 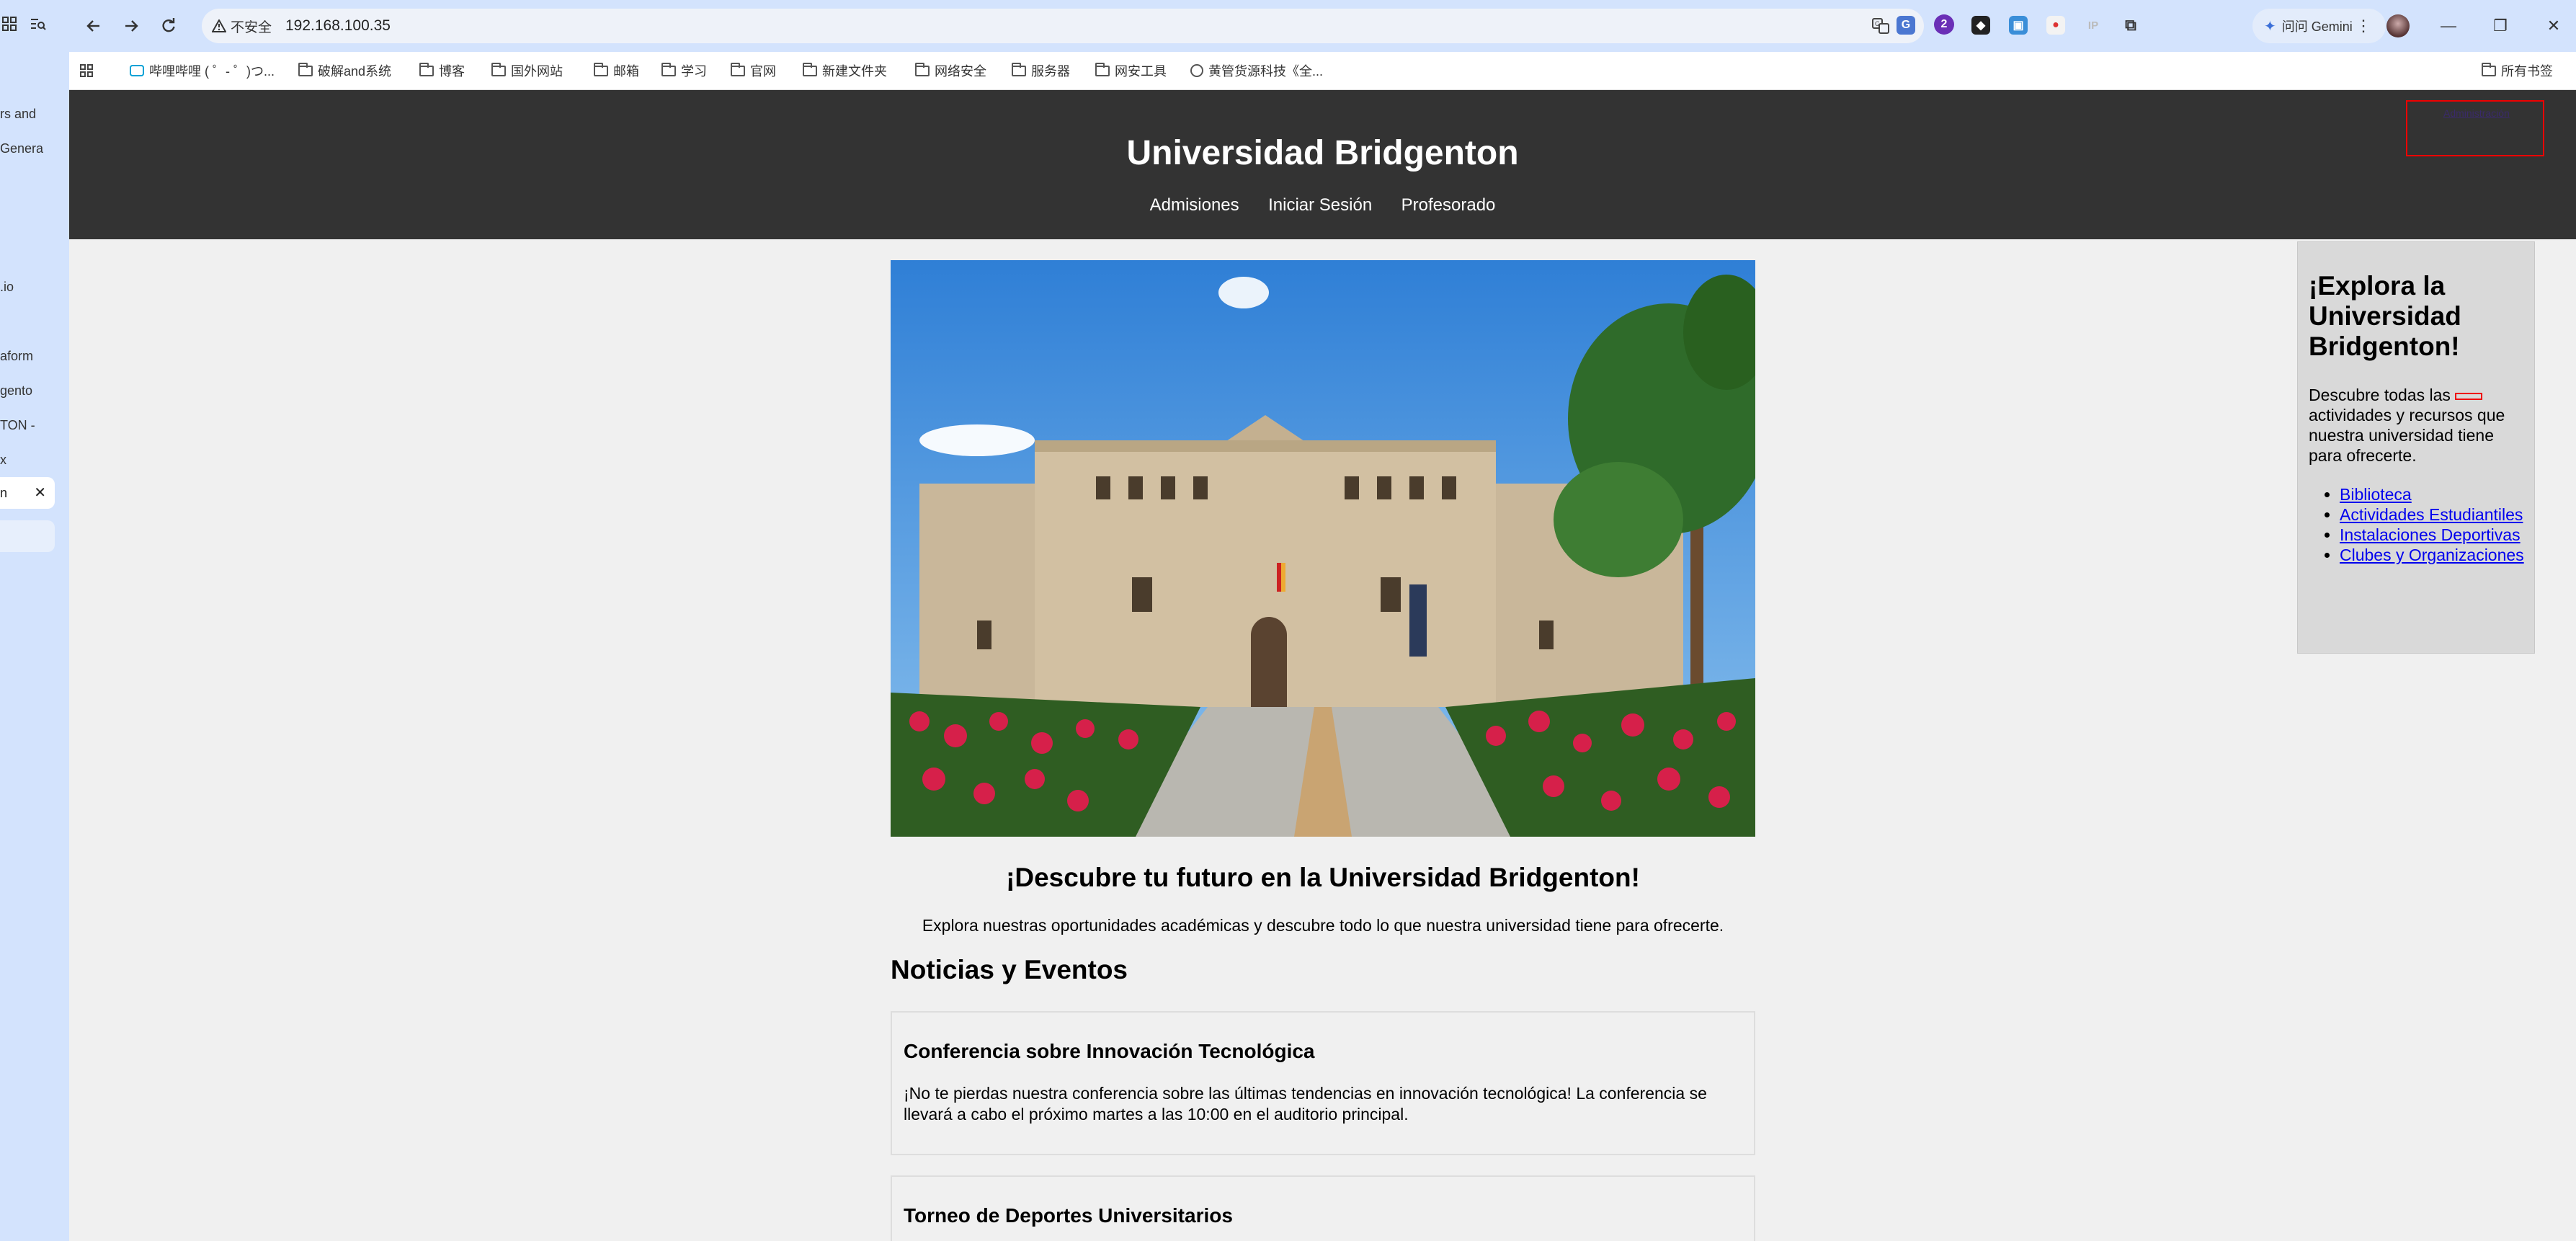 I want to click on sidebar-tab: x, so click(x=33, y=459).